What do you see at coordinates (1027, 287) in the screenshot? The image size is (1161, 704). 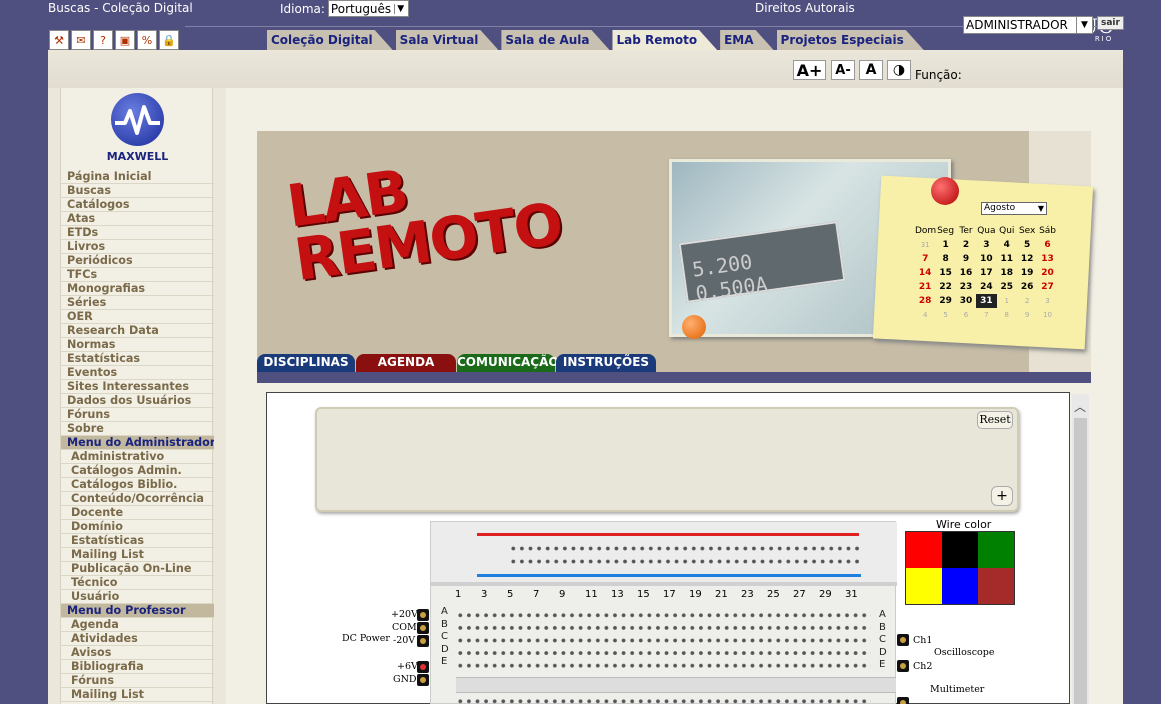 I see `calendar-day: 26` at bounding box center [1027, 287].